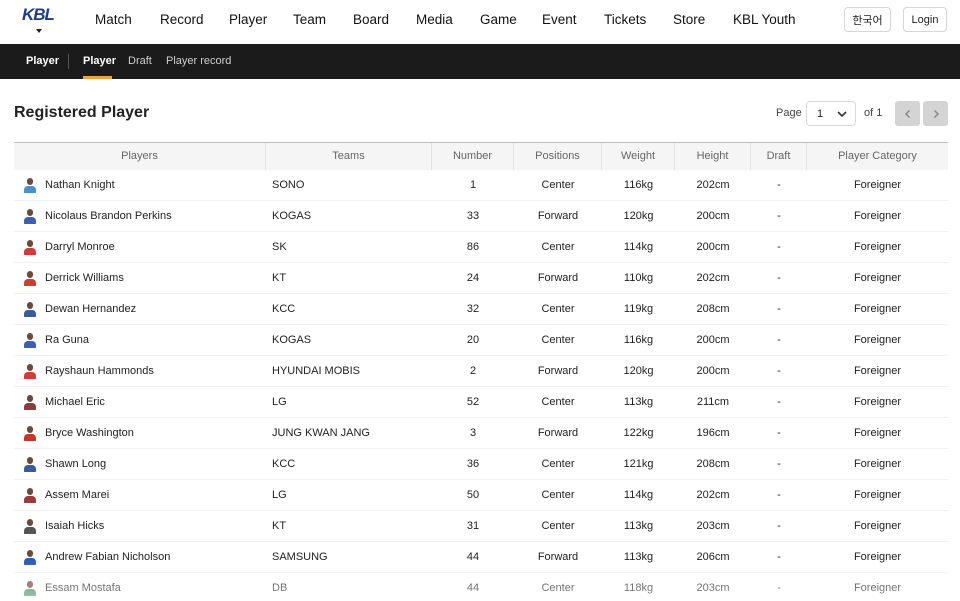 This screenshot has height=601, width=960. Describe the element at coordinates (182, 19) in the screenshot. I see `menu-item-record: Record` at that location.